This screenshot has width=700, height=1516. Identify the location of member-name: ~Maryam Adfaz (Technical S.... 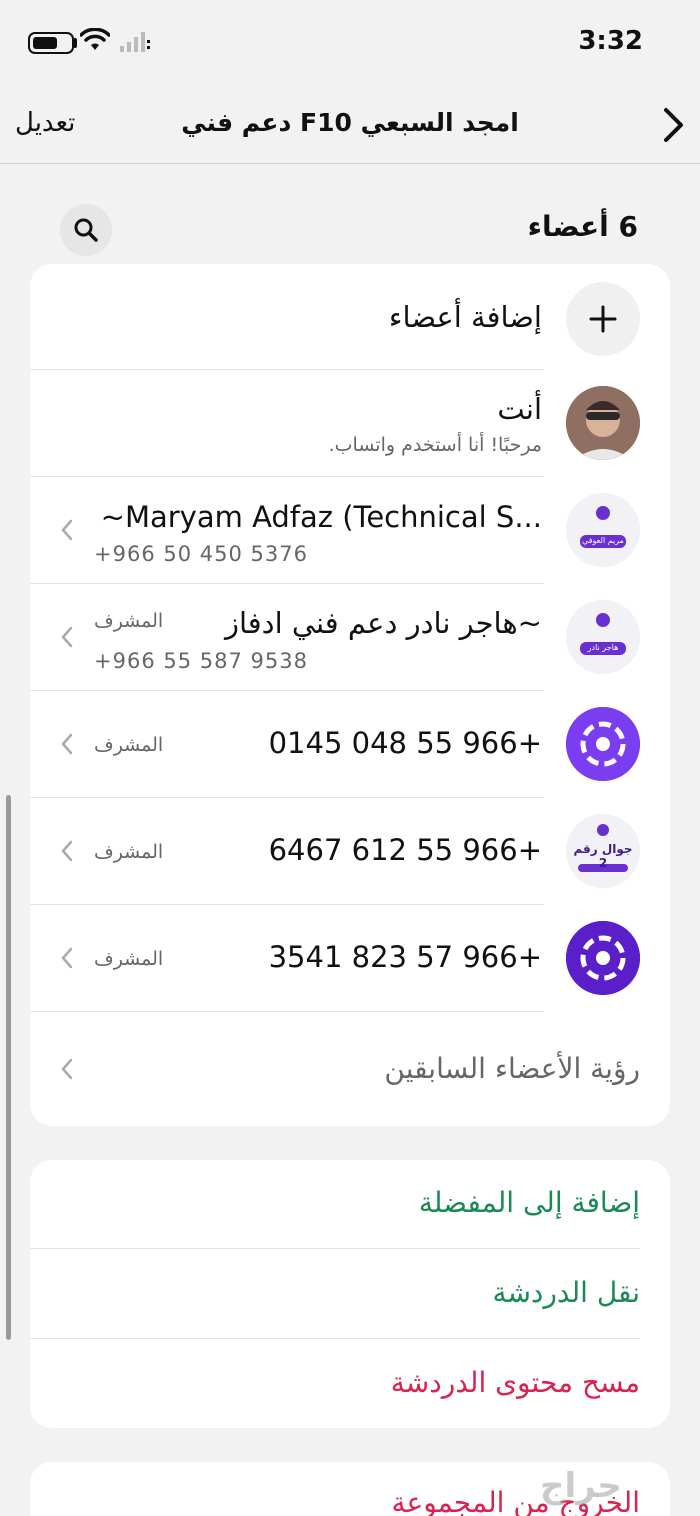
(321, 517).